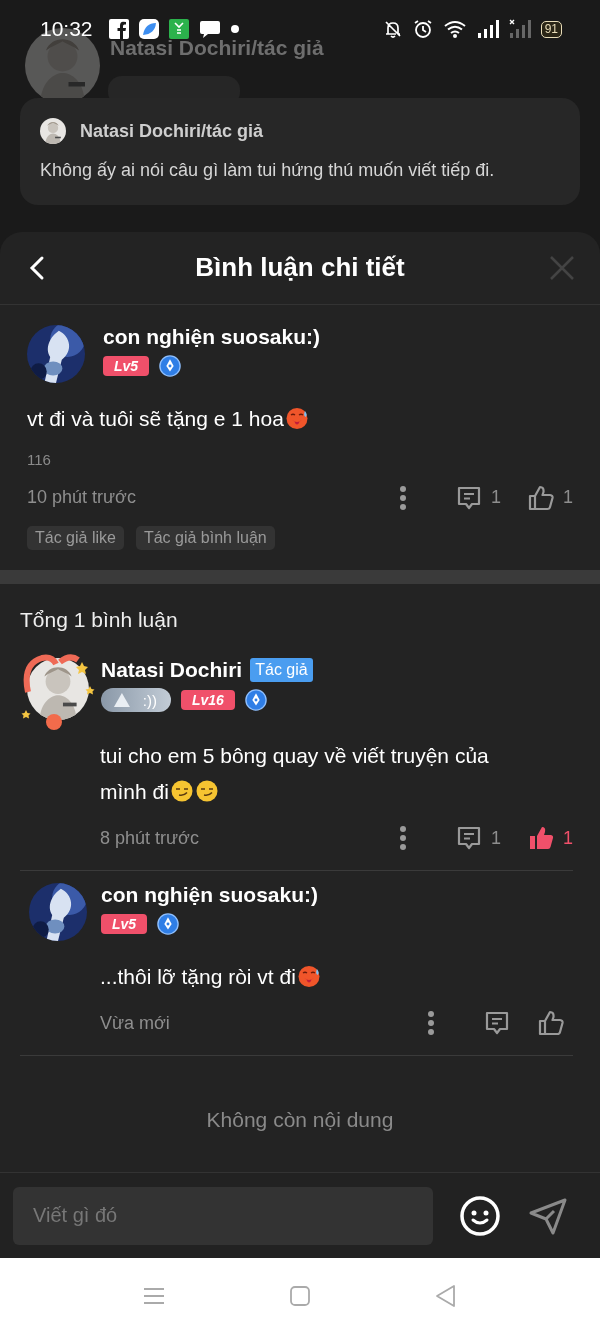 This screenshot has width=600, height=1333. Describe the element at coordinates (454, 29) in the screenshot. I see `wifi-icon` at that location.